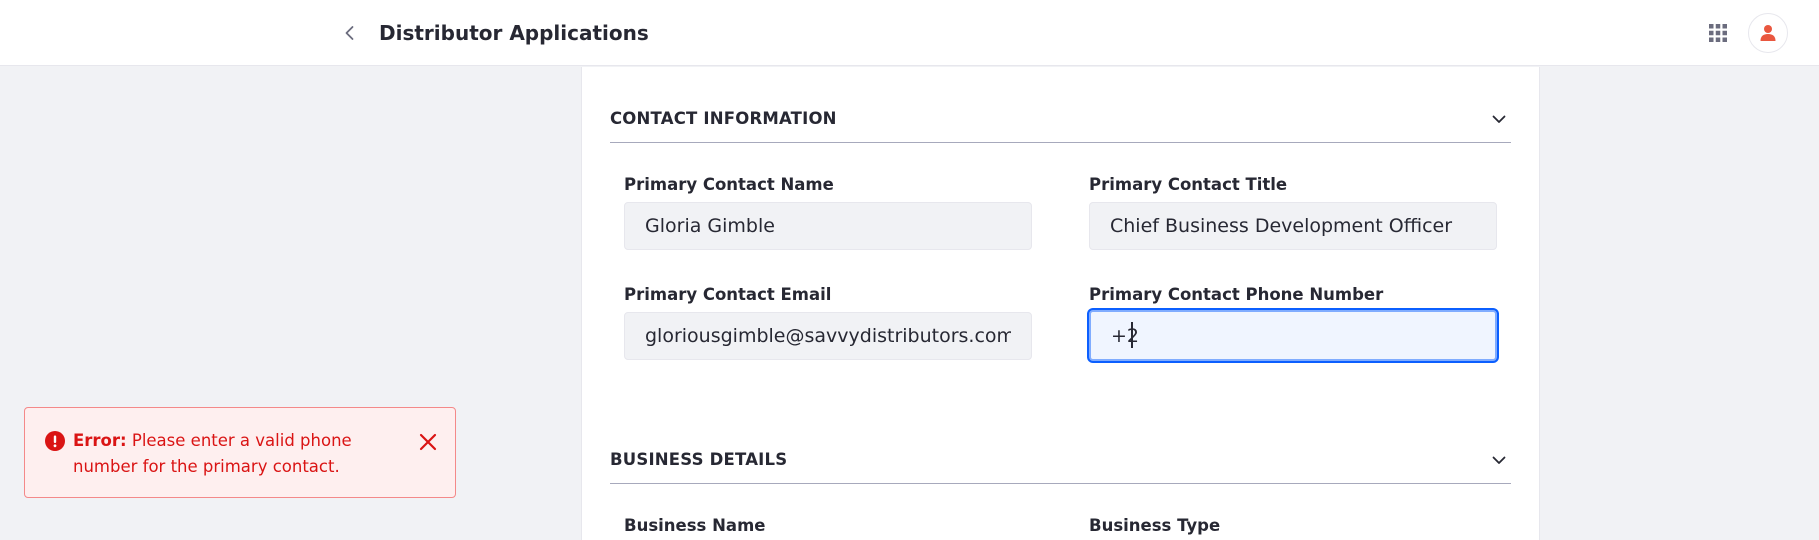 Image resolution: width=1819 pixels, height=540 pixels. I want to click on business-details-section-toggle: BUSINESS DETAILS, so click(1060, 456).